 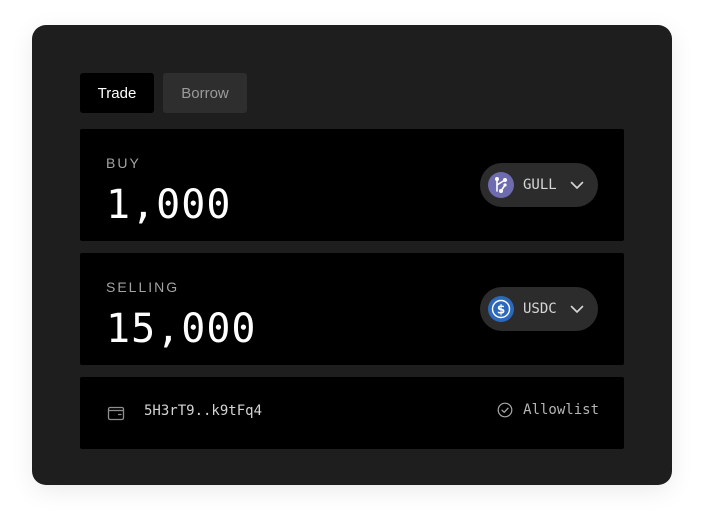 I want to click on allowlist-status: Allowlist, so click(x=548, y=410).